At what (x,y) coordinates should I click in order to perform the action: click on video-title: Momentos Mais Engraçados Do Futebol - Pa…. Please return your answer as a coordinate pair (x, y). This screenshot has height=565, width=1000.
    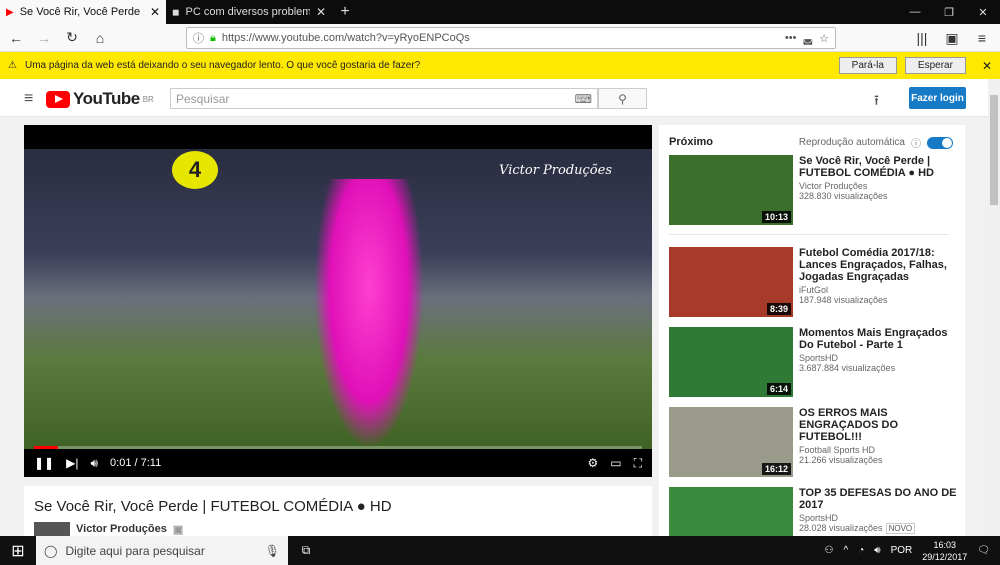
    Looking at the image, I should click on (879, 339).